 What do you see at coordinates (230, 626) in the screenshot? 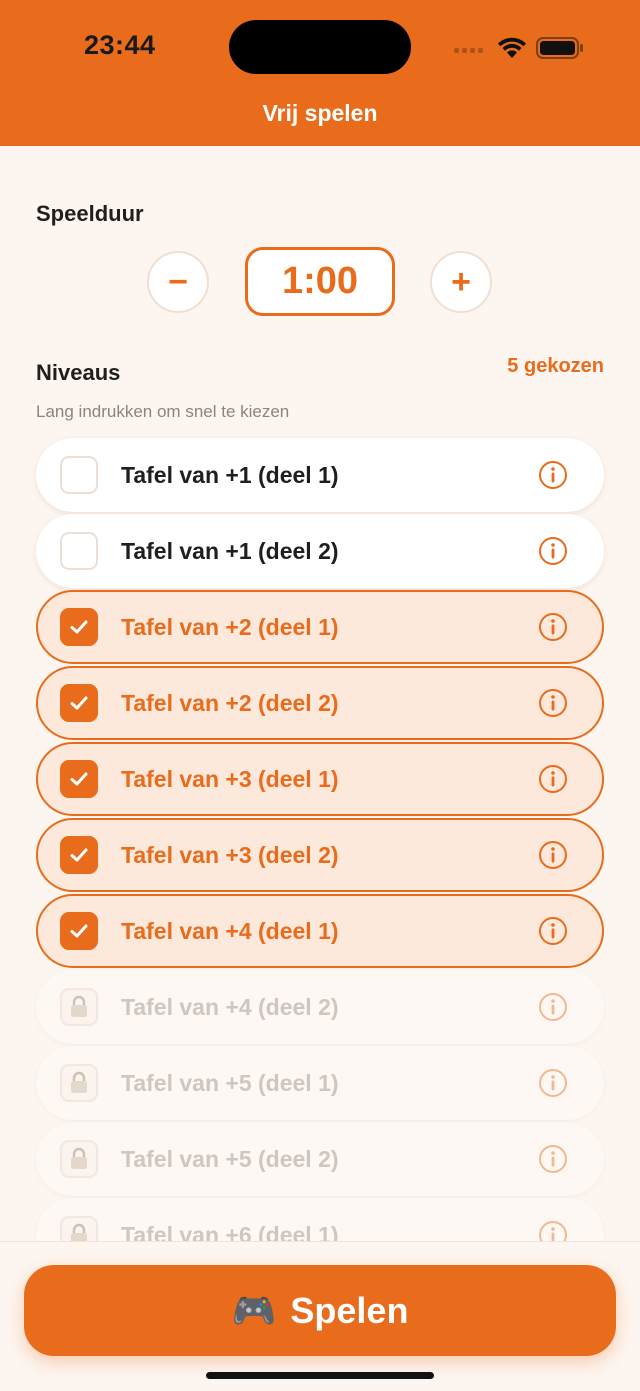
I see `level-label: Tafel van +2 (deel 1)` at bounding box center [230, 626].